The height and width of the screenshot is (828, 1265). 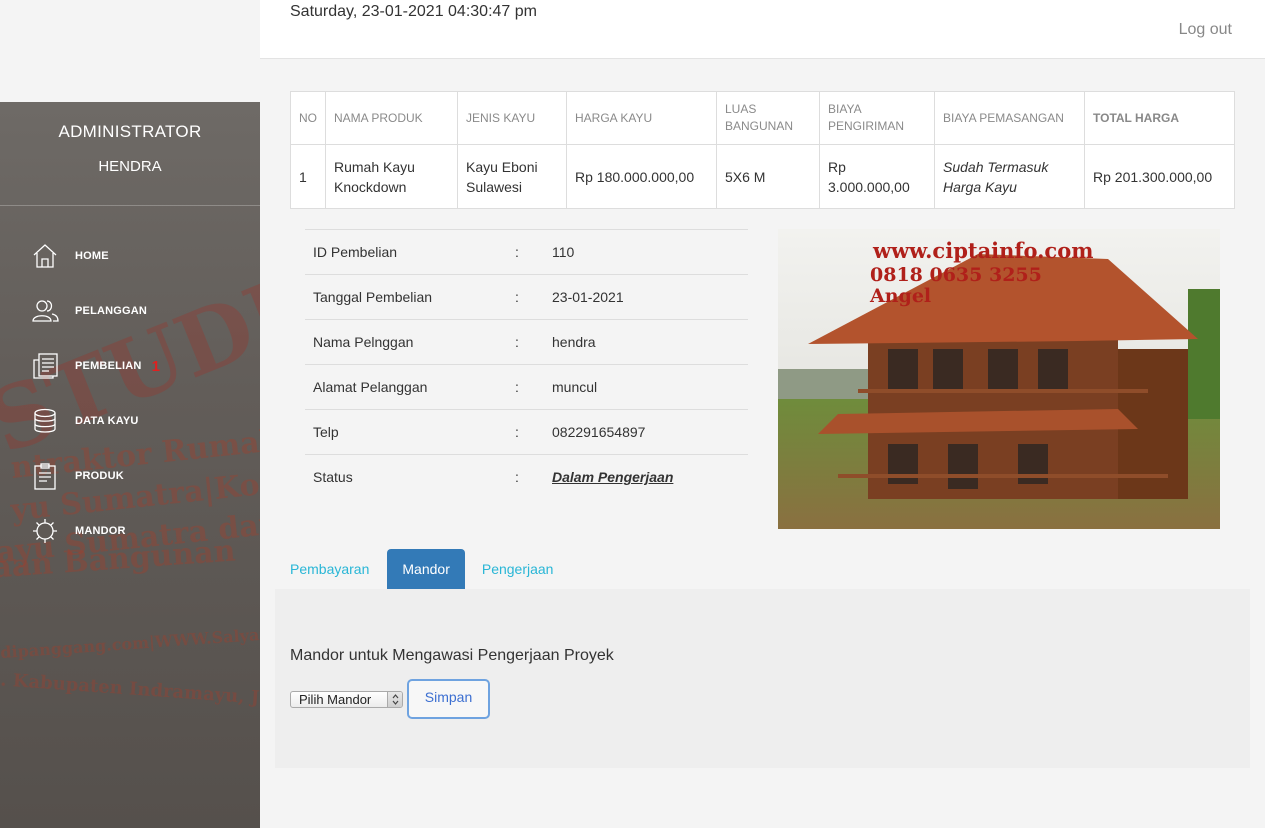 What do you see at coordinates (741, 109) in the screenshot?
I see `col-header-line: LUAS` at bounding box center [741, 109].